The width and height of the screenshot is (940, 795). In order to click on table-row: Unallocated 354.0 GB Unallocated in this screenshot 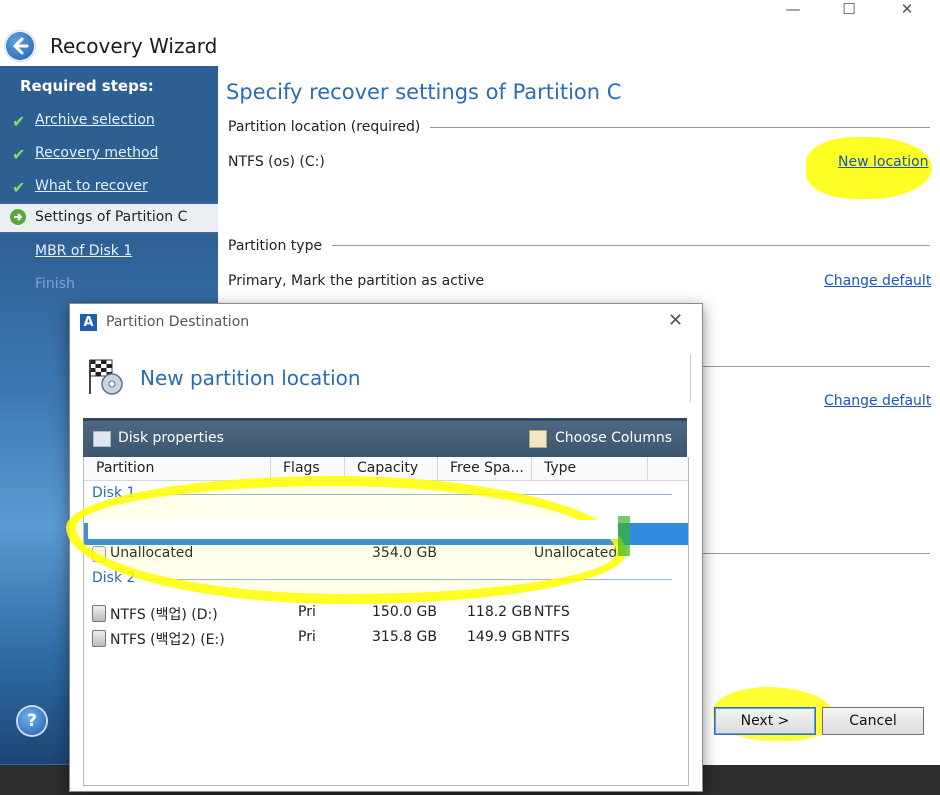, I will do `click(386, 554)`.